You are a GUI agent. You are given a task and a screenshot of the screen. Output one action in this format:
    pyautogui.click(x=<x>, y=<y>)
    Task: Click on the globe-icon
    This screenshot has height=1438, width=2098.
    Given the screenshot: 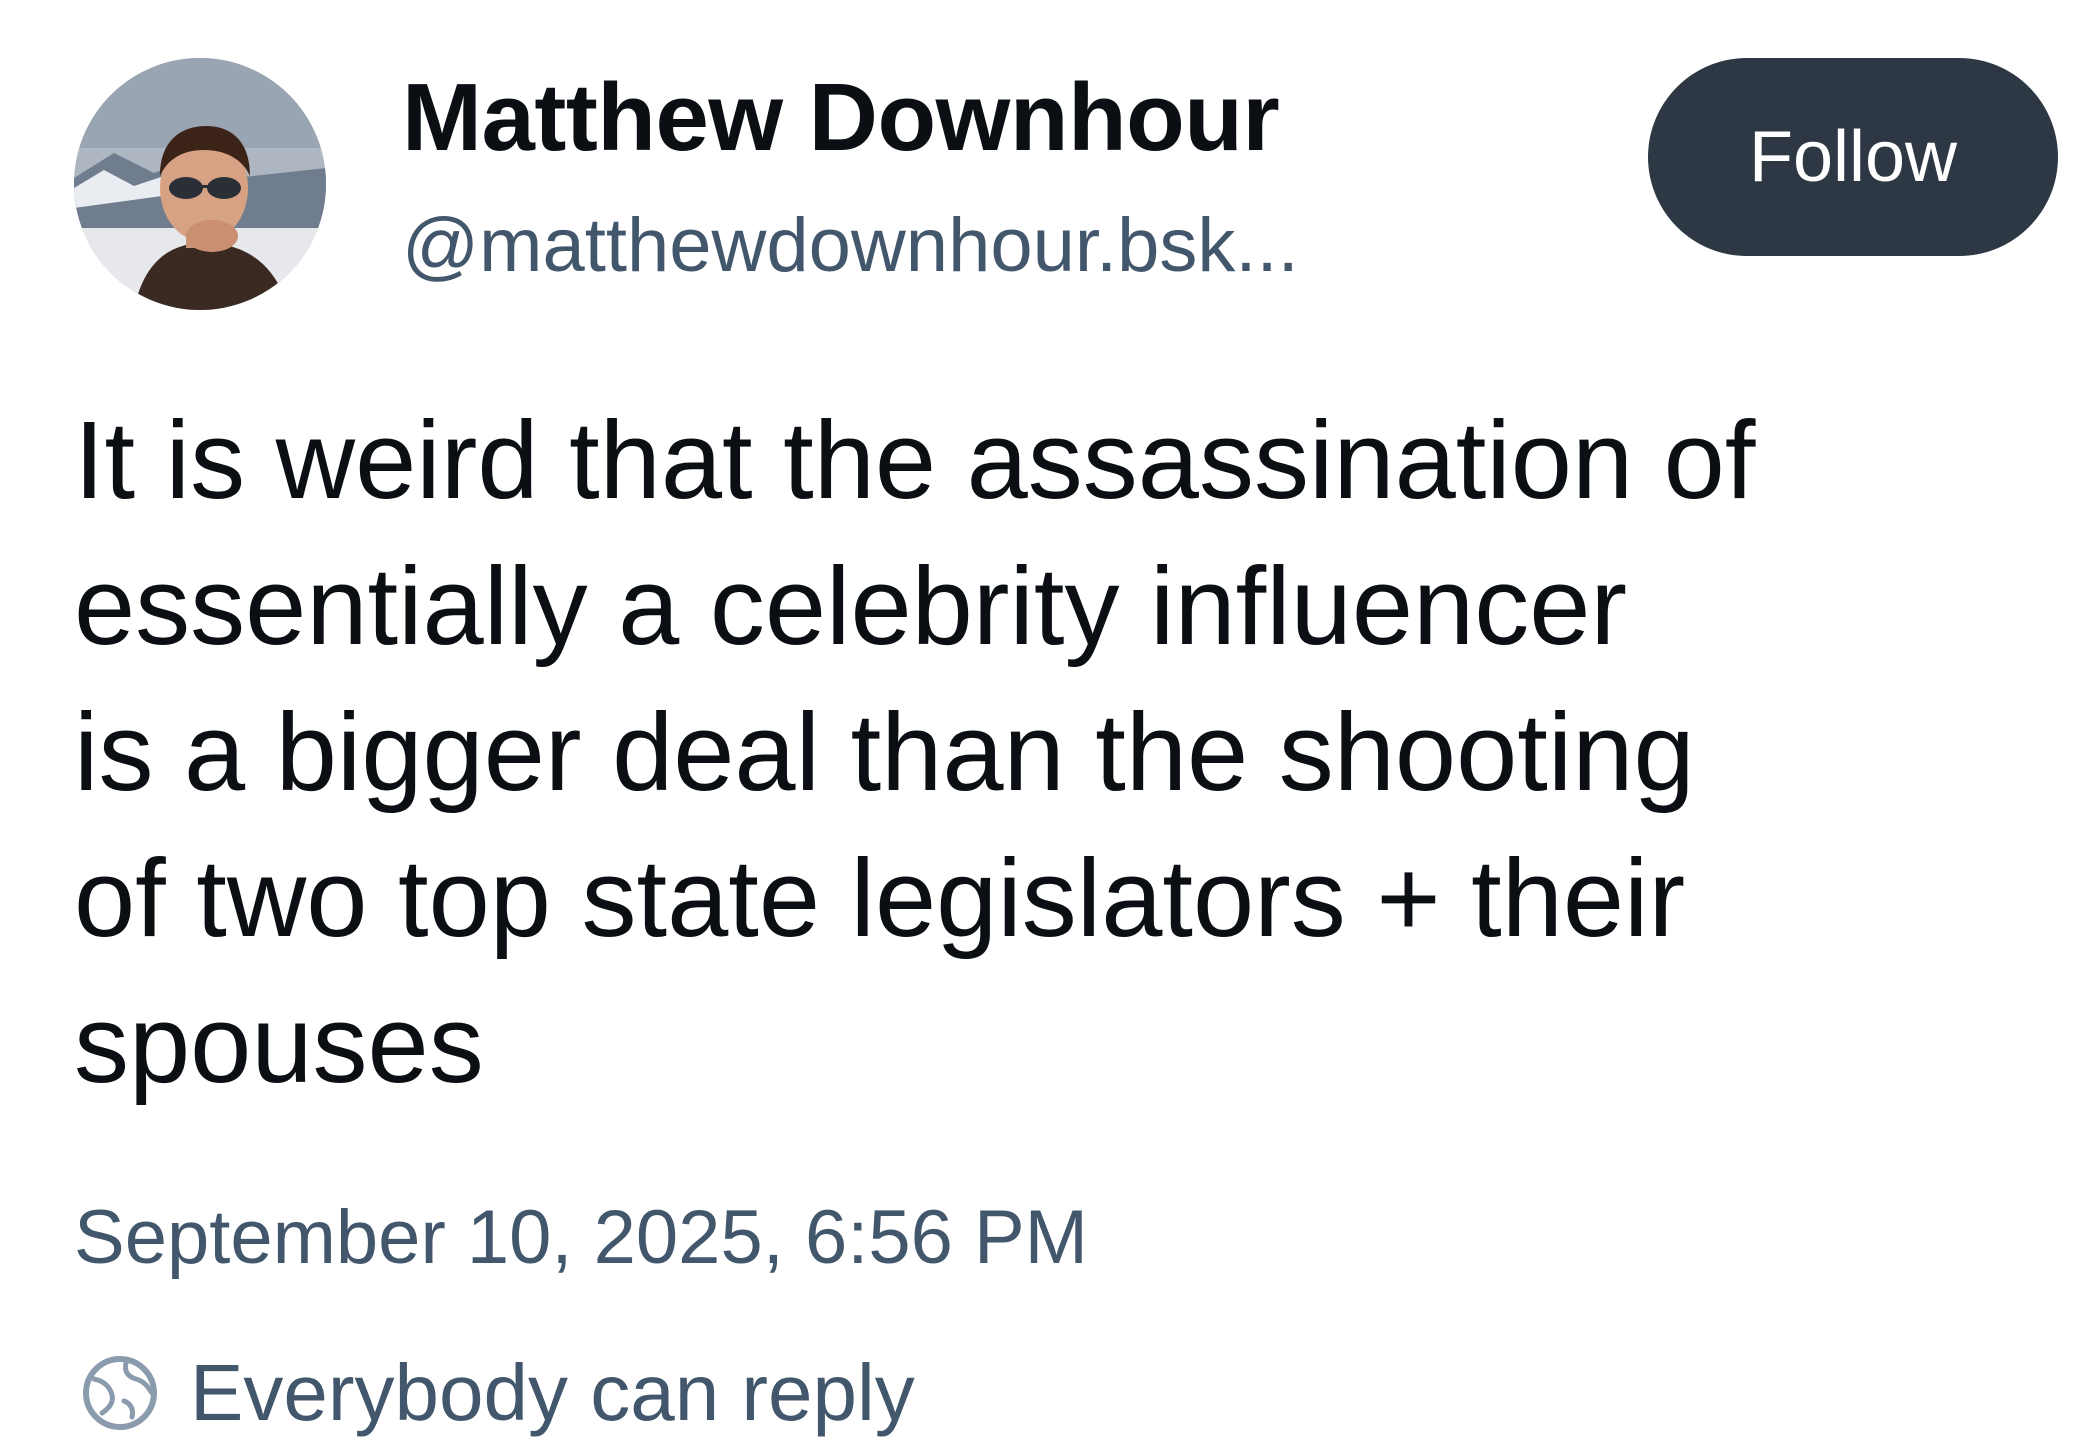 What is the action you would take?
    pyautogui.click(x=120, y=1393)
    